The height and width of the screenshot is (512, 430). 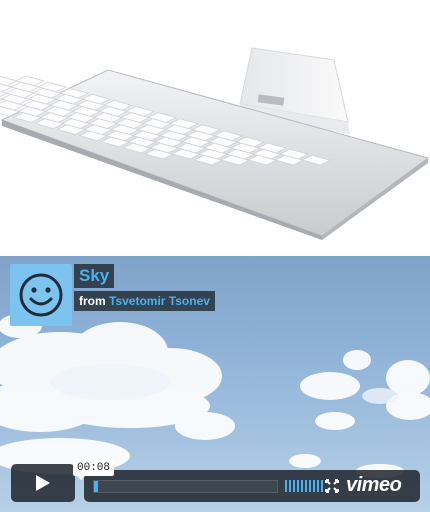 I want to click on play-button, so click(x=43, y=483).